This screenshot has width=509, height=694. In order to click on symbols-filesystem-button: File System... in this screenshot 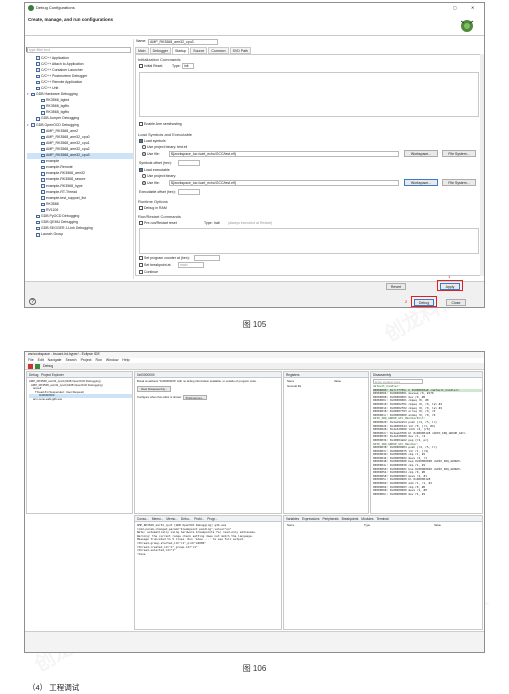, I will do `click(459, 153)`.